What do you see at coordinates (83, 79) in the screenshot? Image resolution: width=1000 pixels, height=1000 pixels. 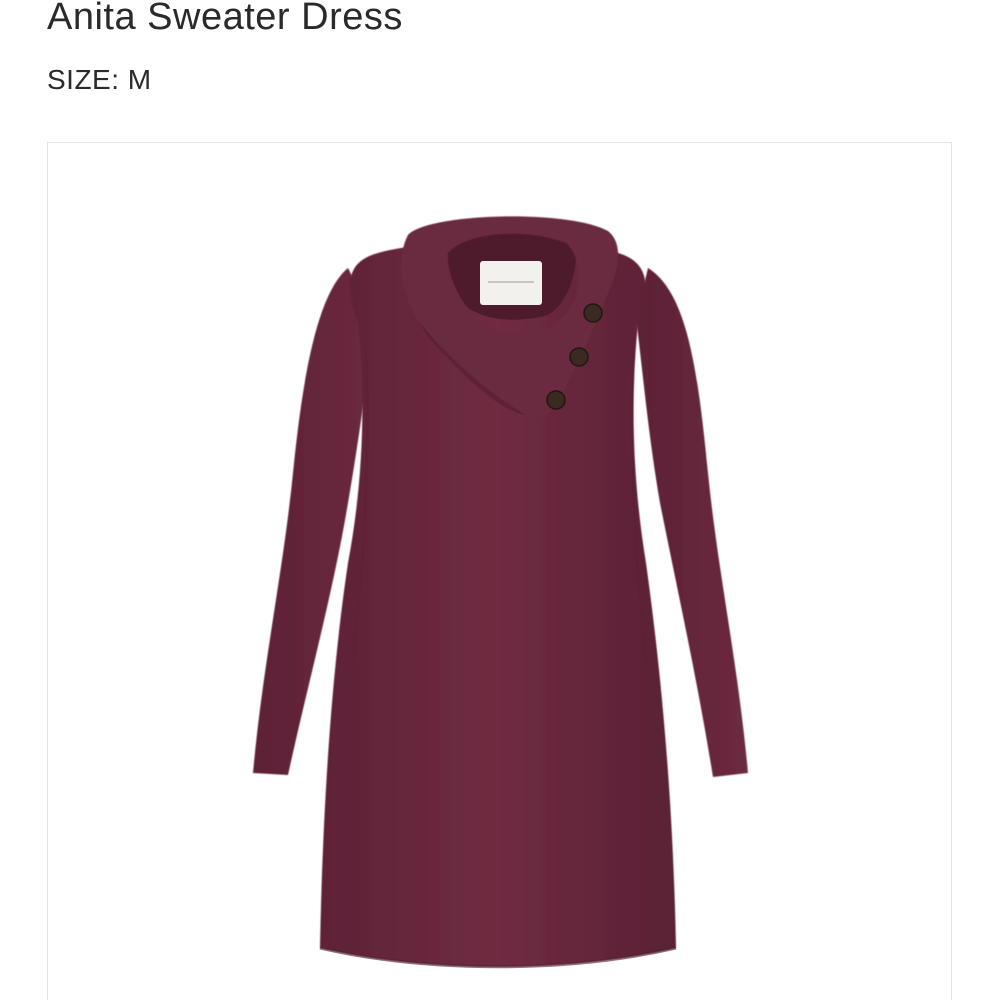 I see `size-label: SIZE:` at bounding box center [83, 79].